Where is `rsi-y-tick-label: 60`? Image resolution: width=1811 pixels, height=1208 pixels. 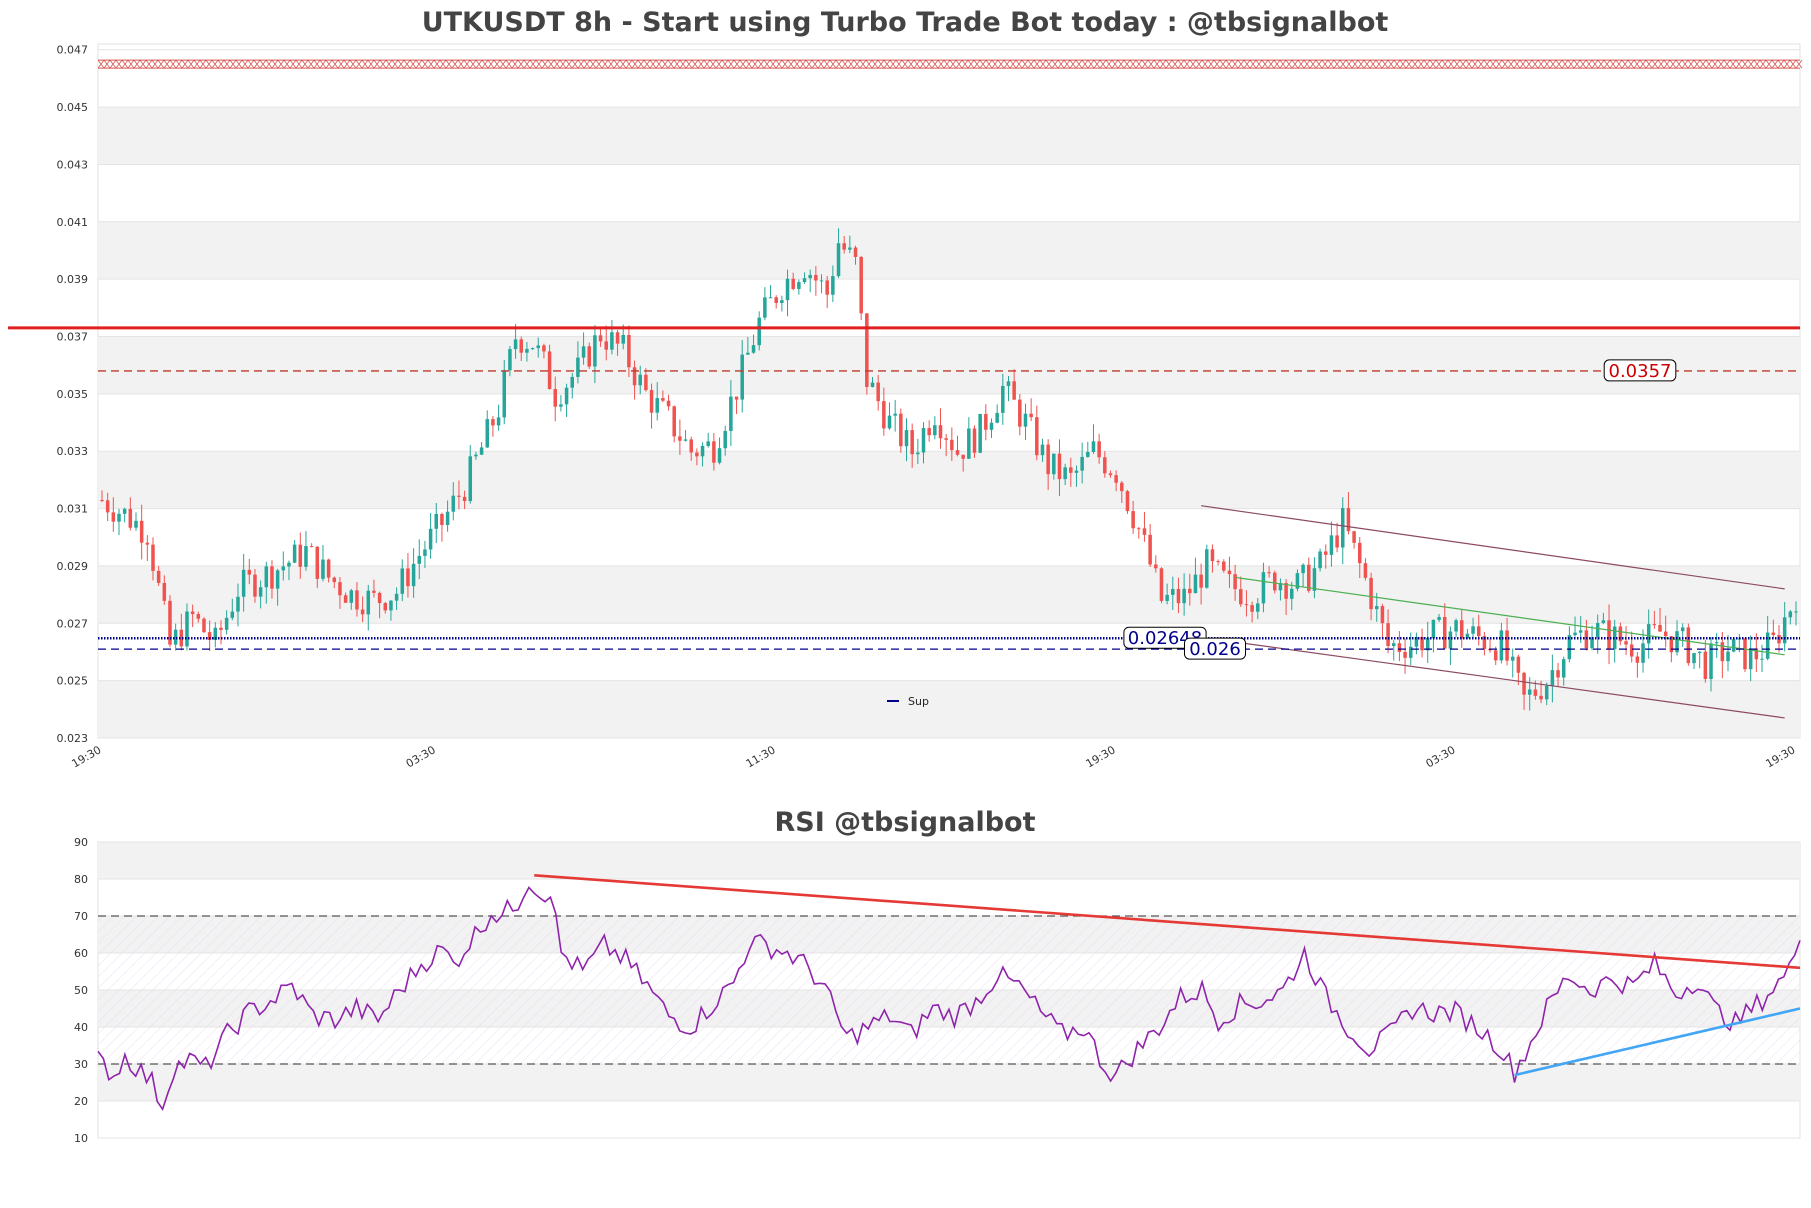 rsi-y-tick-label: 60 is located at coordinates (81, 953).